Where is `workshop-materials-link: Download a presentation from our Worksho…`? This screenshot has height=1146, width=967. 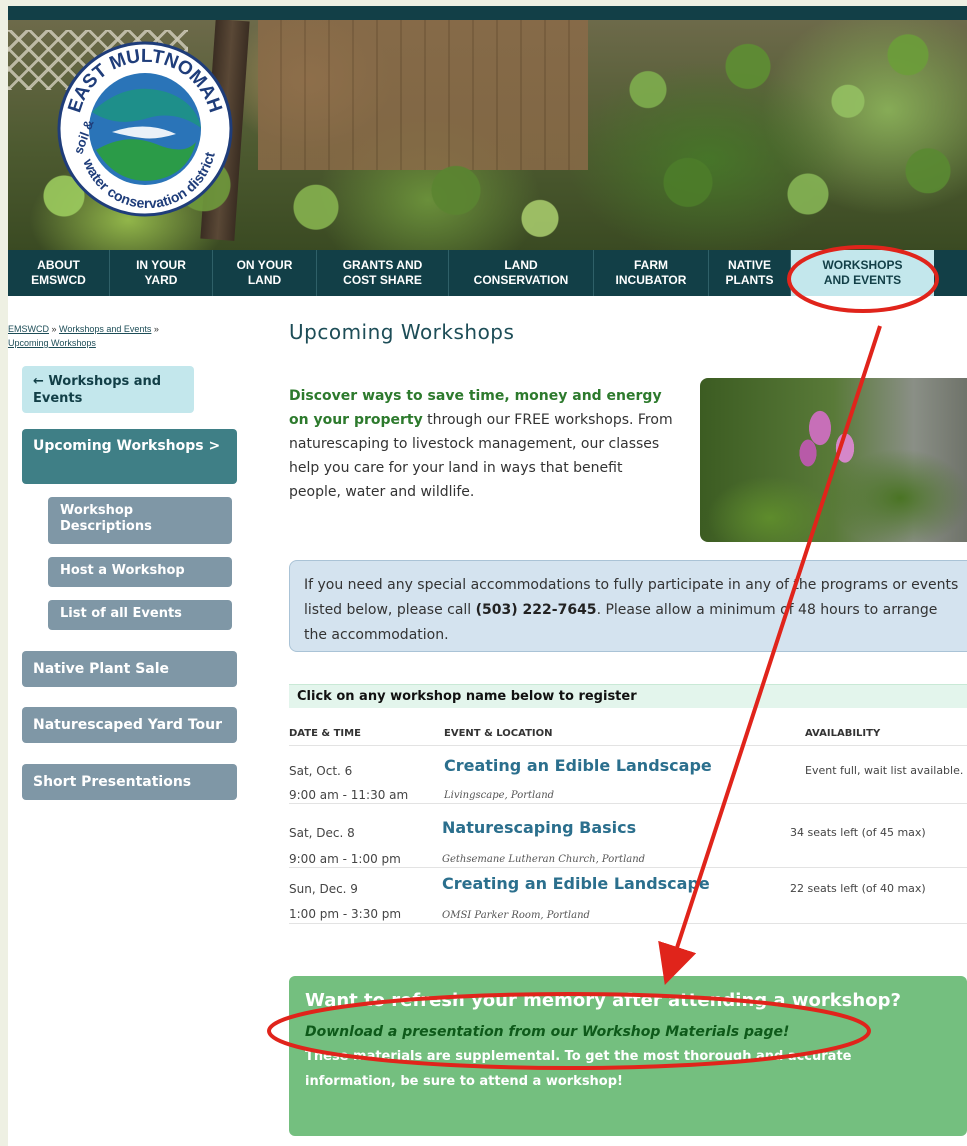
workshop-materials-link: Download a presentation from our Worksho… is located at coordinates (628, 1032).